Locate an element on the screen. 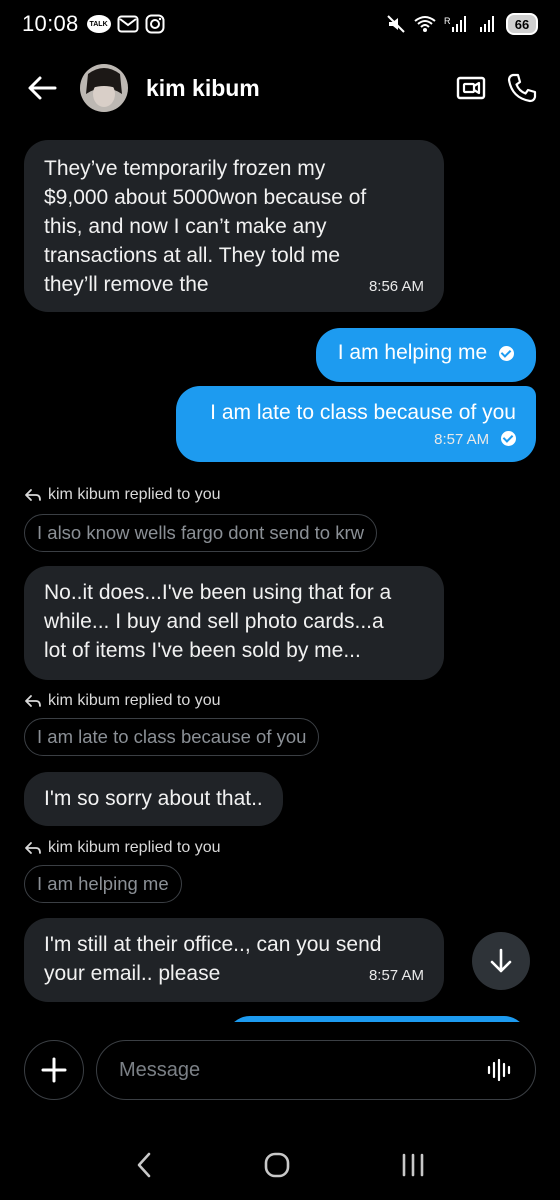 This screenshot has height=1200, width=560. outgoing-message: I am helping me is located at coordinates (425, 355).